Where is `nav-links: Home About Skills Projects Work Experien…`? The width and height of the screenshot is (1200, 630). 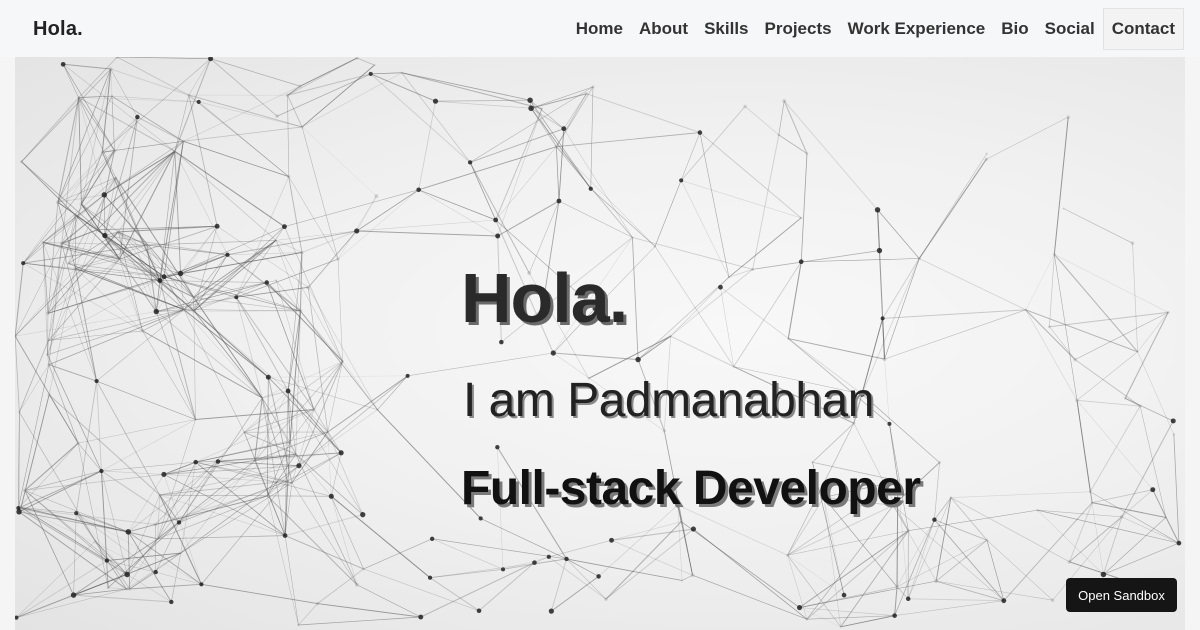
nav-links: Home About Skills Projects Work Experien… is located at coordinates (876, 29).